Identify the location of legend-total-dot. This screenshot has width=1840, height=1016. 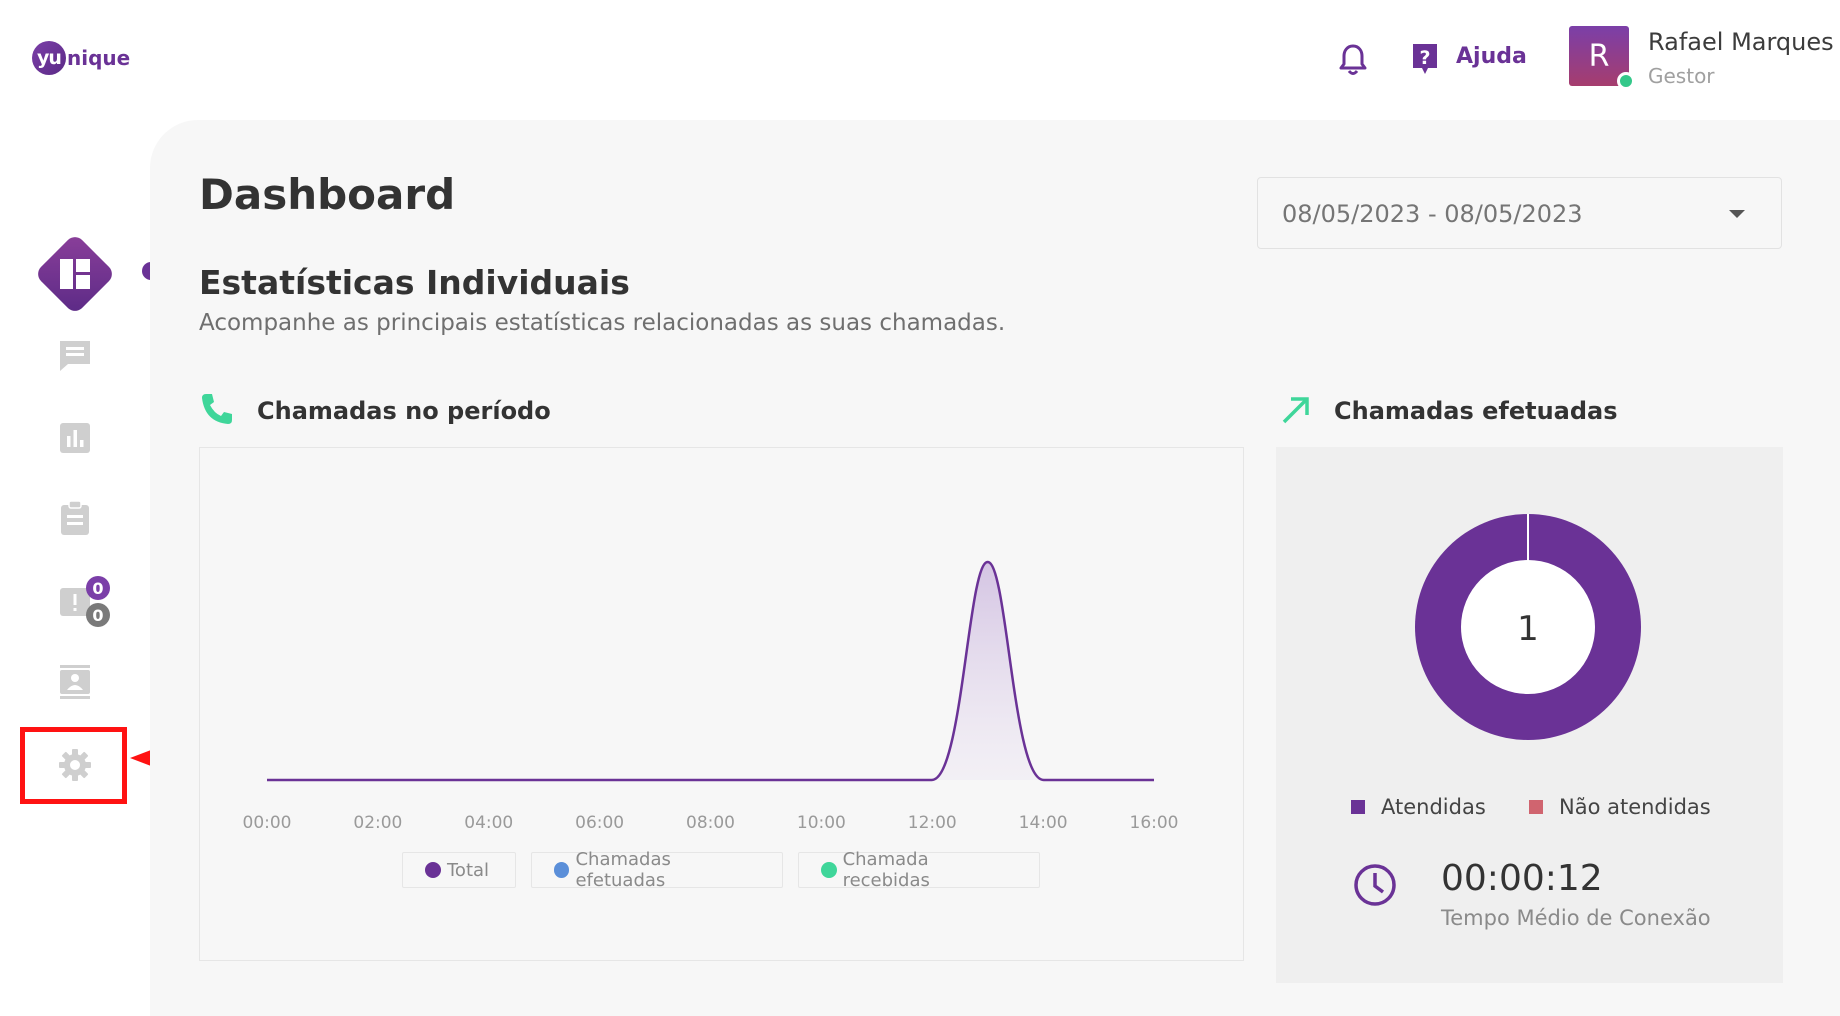
(433, 870).